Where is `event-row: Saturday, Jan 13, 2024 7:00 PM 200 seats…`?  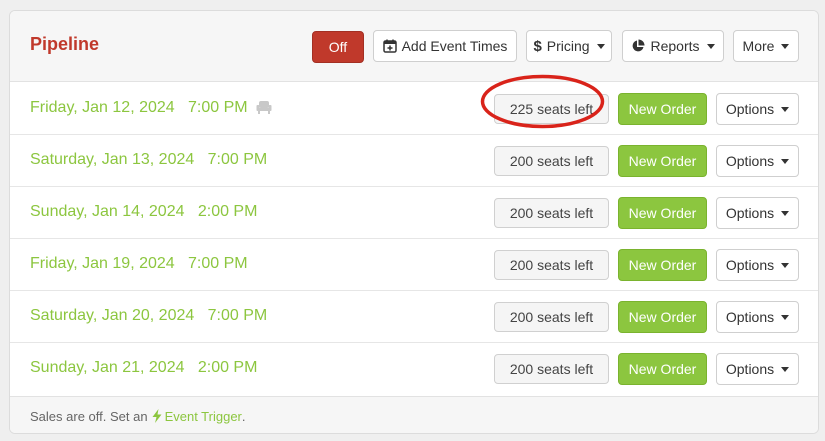
event-row: Saturday, Jan 13, 2024 7:00 PM 200 seats… is located at coordinates (414, 161).